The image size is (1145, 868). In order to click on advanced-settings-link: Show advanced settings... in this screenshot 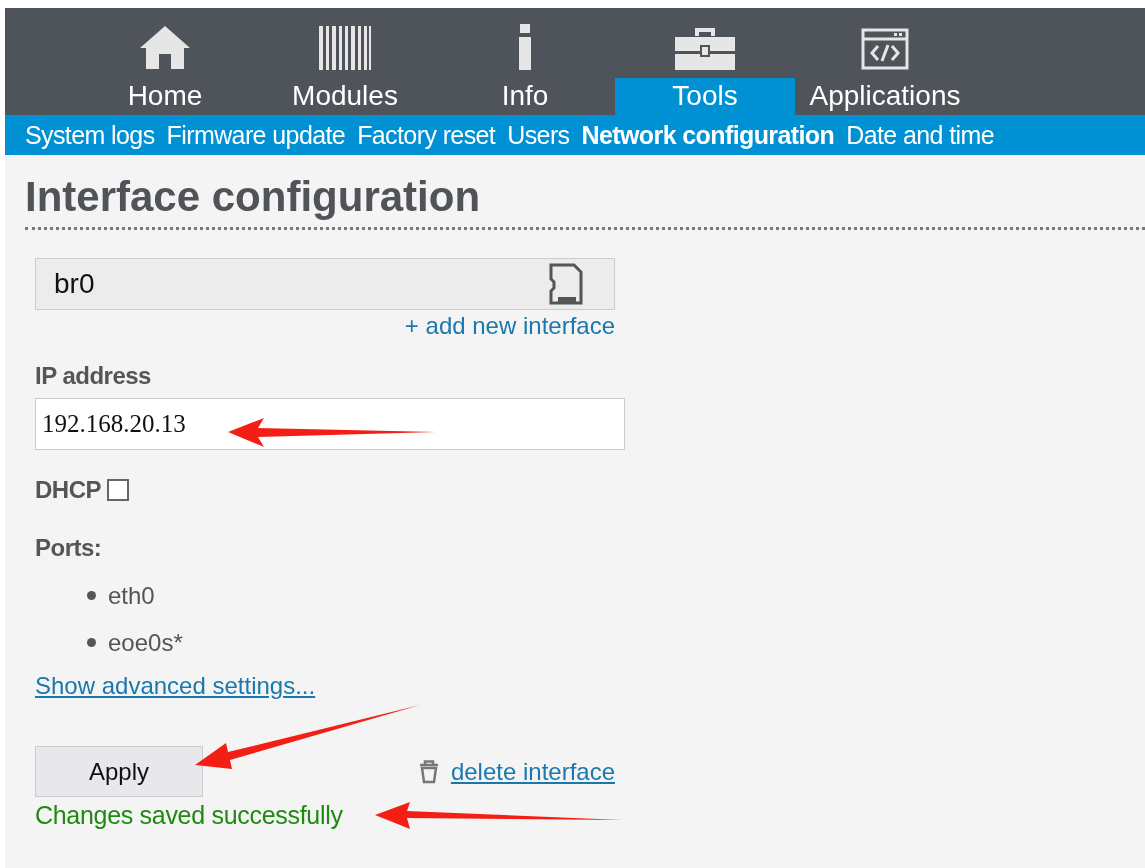, I will do `click(175, 685)`.